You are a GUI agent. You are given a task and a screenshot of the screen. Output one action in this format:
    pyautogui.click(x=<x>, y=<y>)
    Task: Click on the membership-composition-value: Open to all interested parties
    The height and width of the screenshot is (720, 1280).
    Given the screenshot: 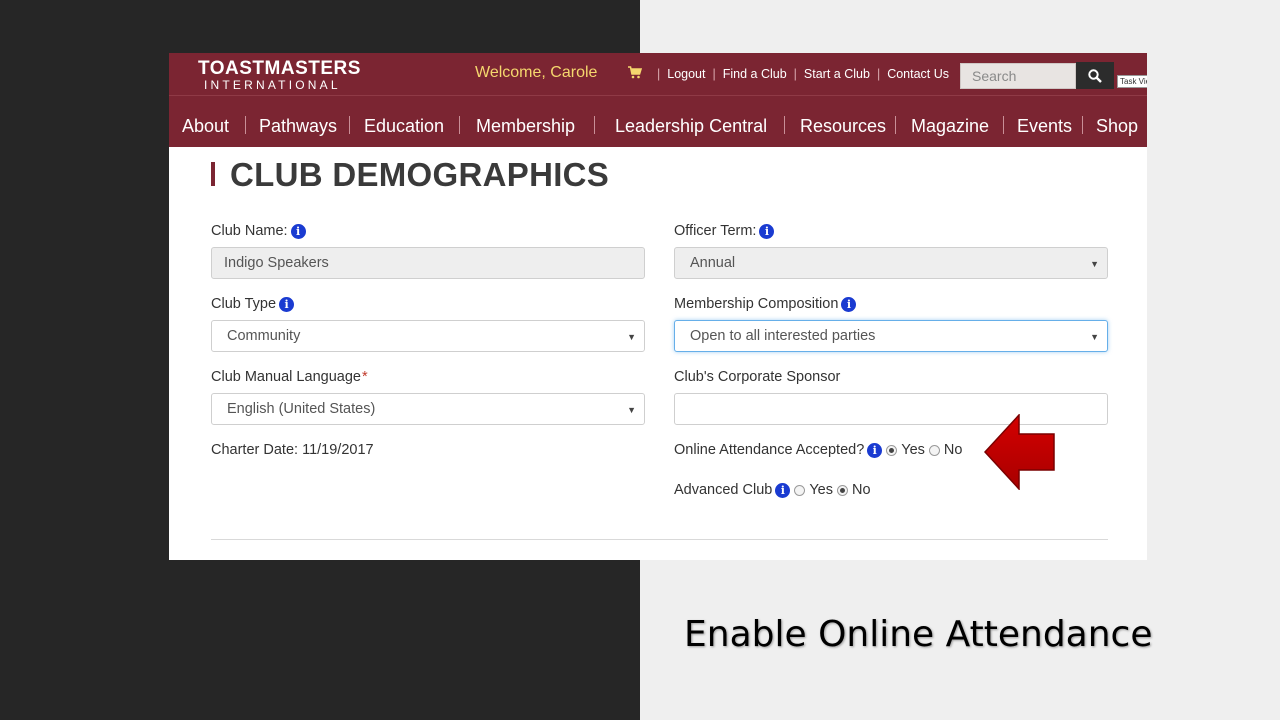 What is the action you would take?
    pyautogui.click(x=783, y=336)
    